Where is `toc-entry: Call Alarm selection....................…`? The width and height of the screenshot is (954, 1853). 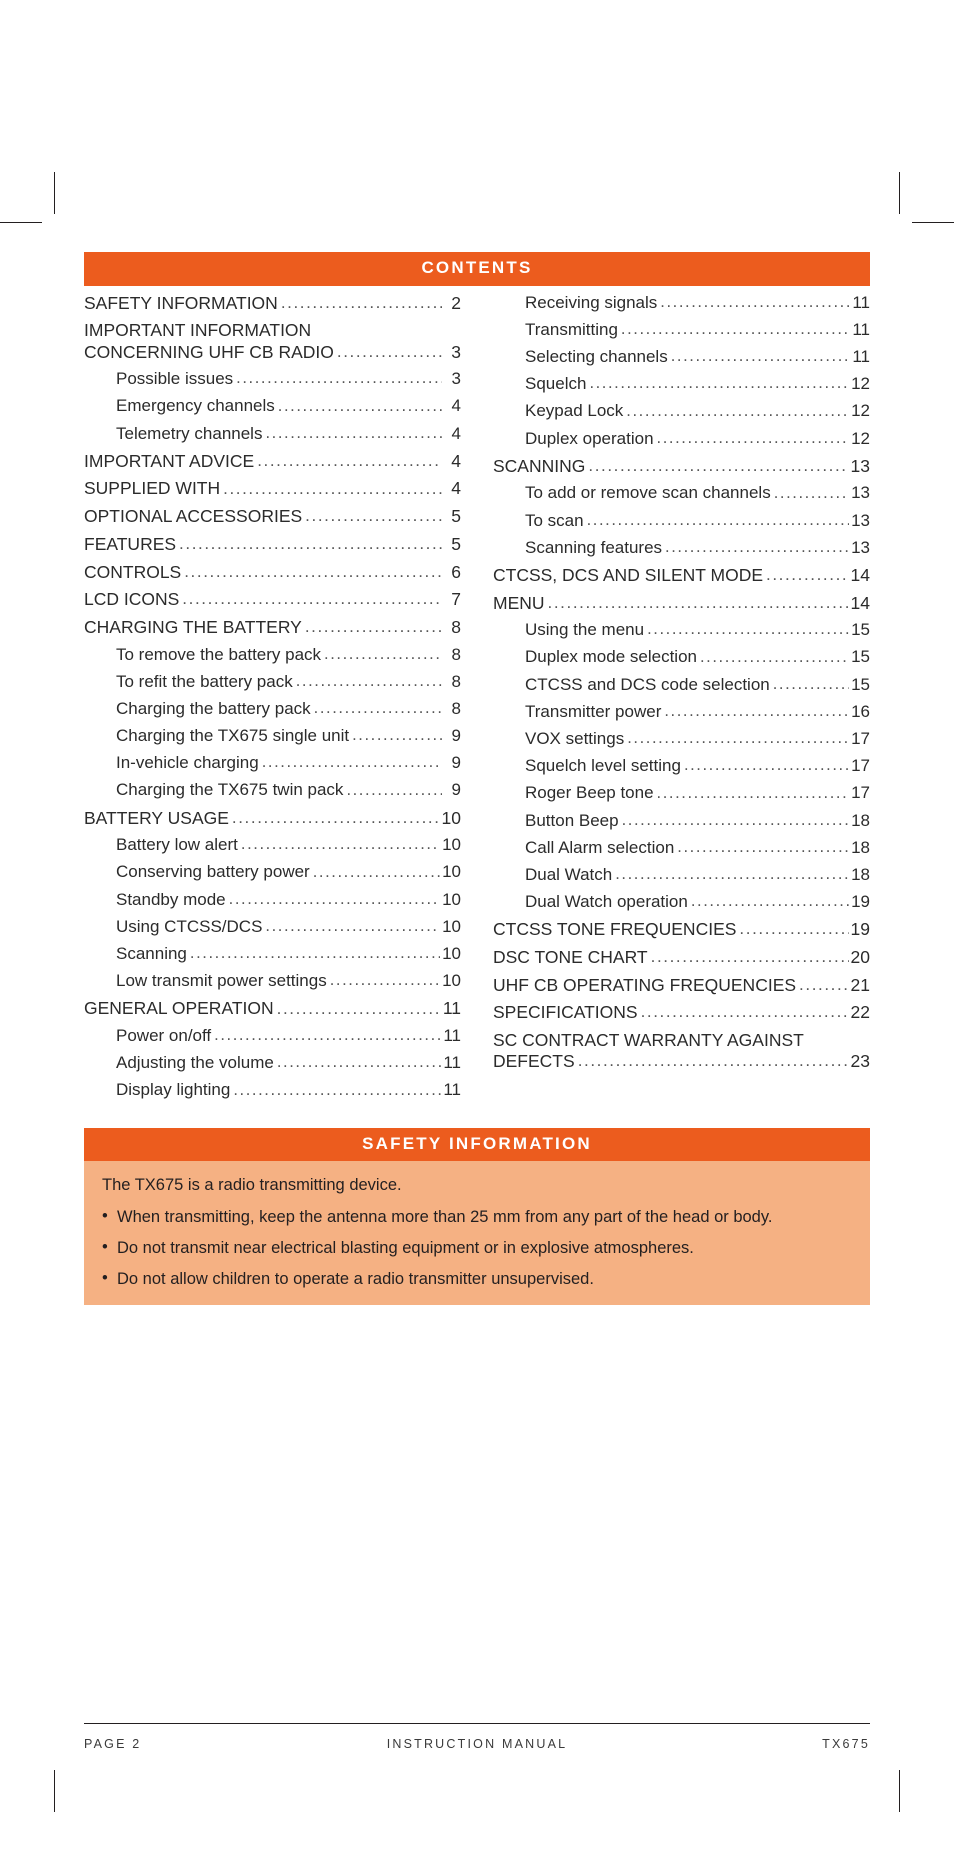 toc-entry: Call Alarm selection....................… is located at coordinates (681, 847).